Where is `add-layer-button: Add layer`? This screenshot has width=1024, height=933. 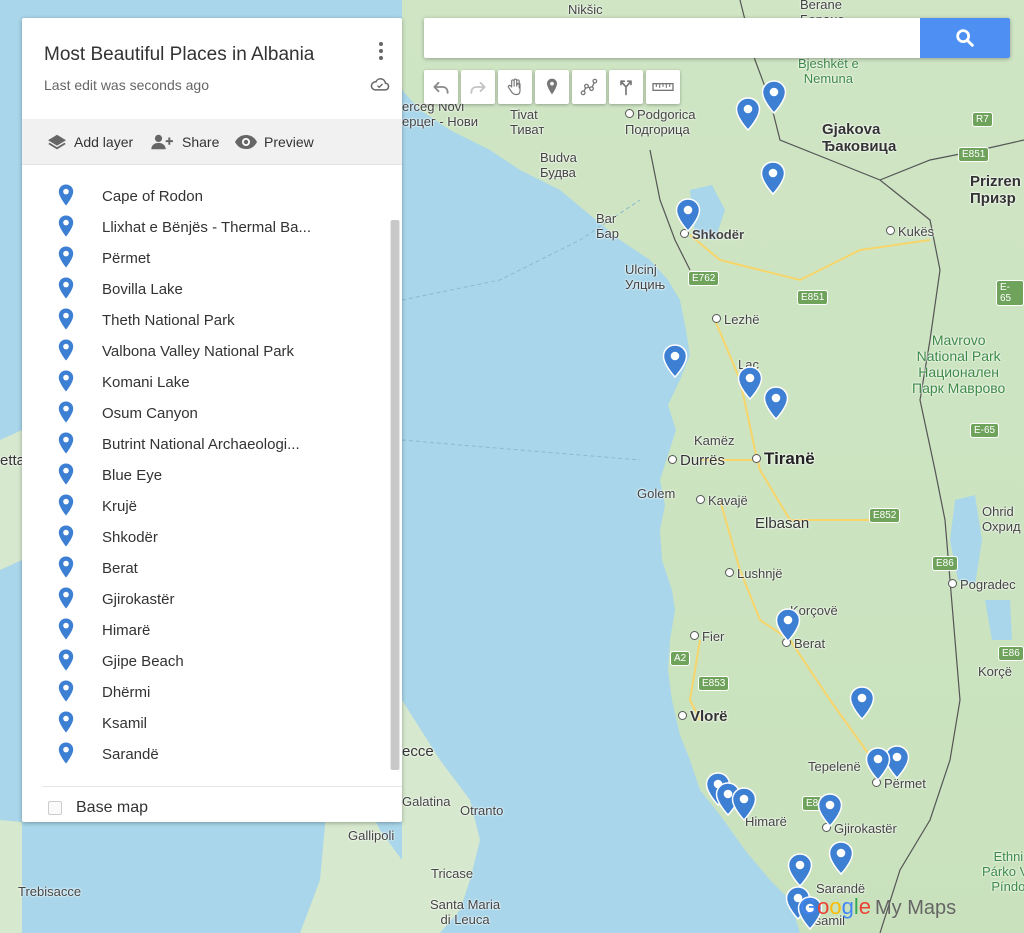
add-layer-button: Add layer is located at coordinates (89, 142).